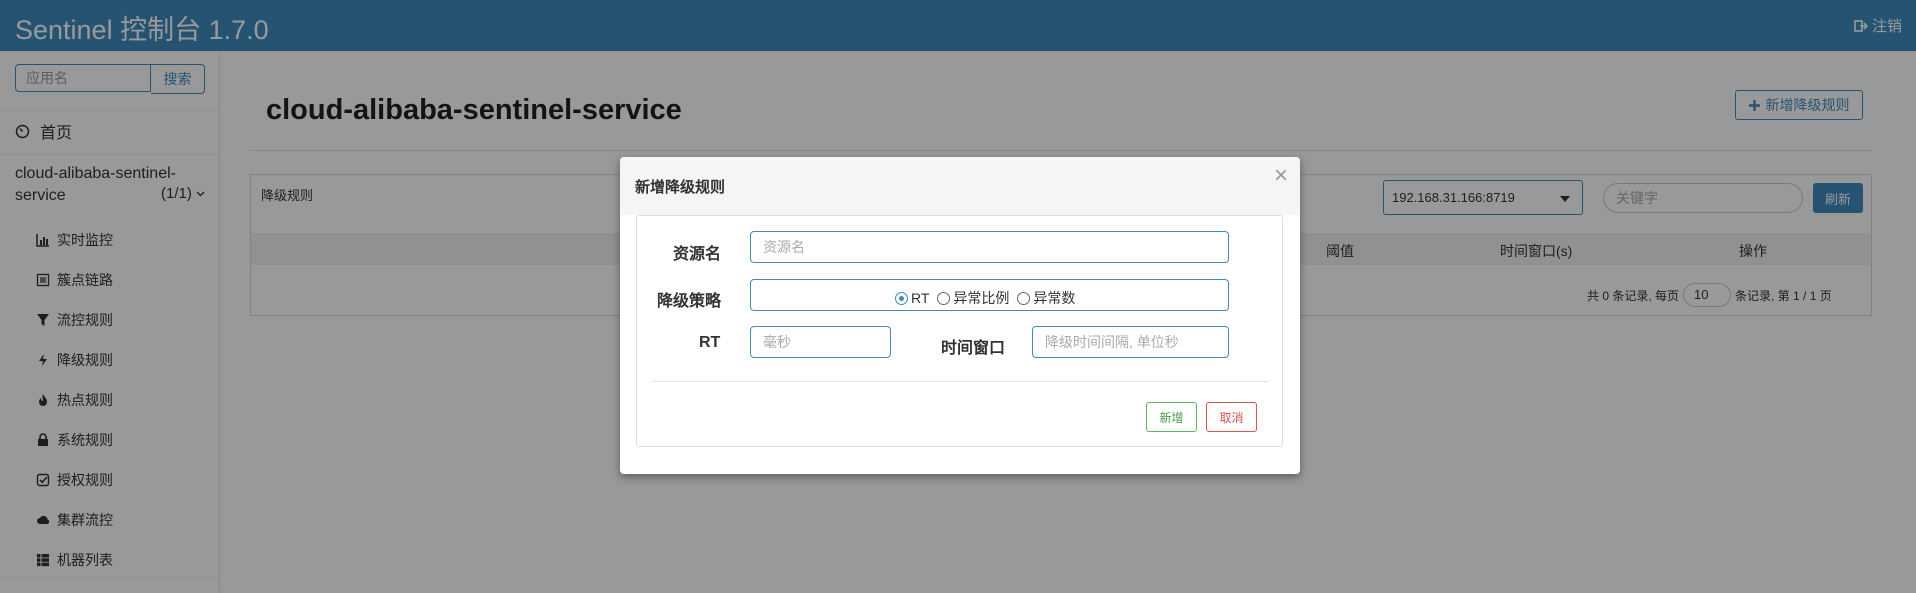  Describe the element at coordinates (973, 348) in the screenshot. I see `time-window-label: 时间窗口` at that location.